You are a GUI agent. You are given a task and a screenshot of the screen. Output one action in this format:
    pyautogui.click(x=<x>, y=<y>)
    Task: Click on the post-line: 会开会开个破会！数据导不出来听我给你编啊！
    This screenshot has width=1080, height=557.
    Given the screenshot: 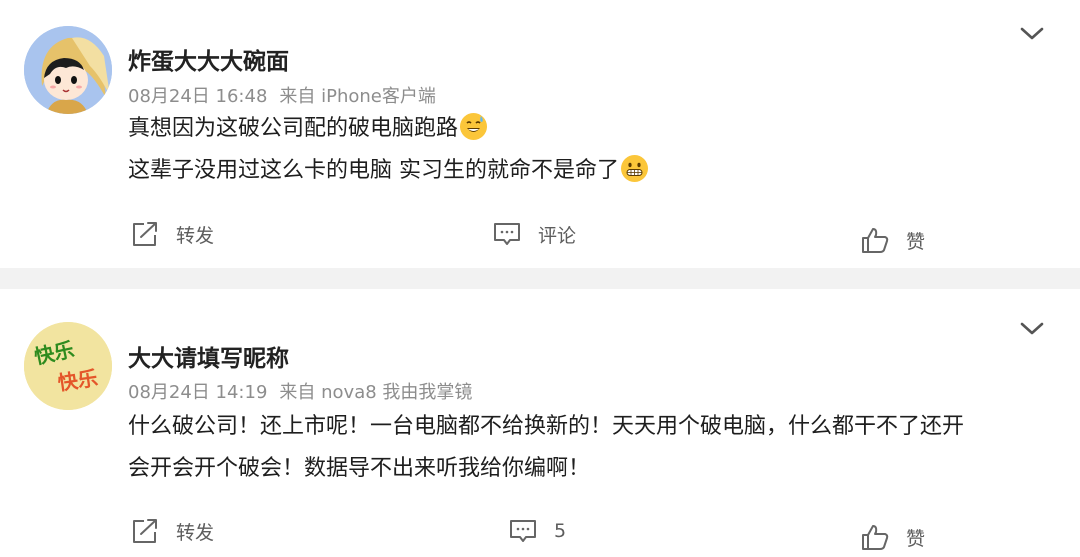 What is the action you would take?
    pyautogui.click(x=359, y=468)
    